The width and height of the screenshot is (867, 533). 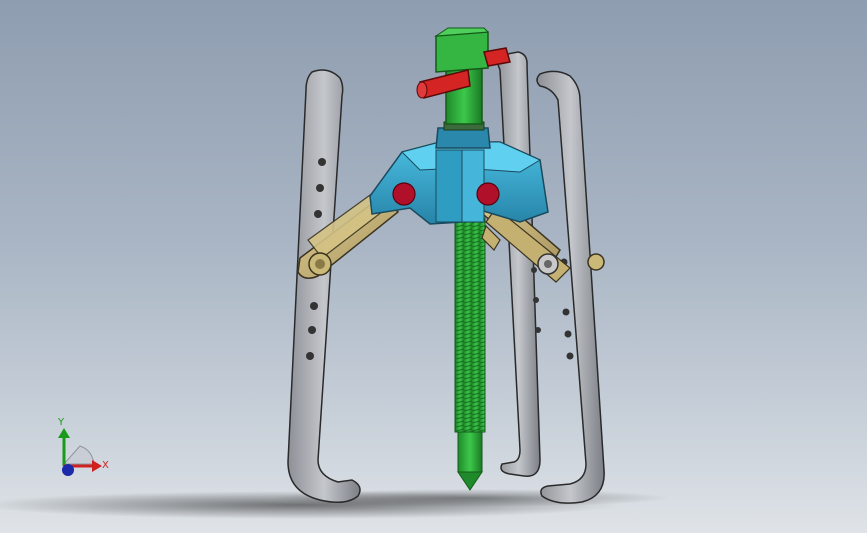 I want to click on y-axis-label: Y, so click(x=61, y=422).